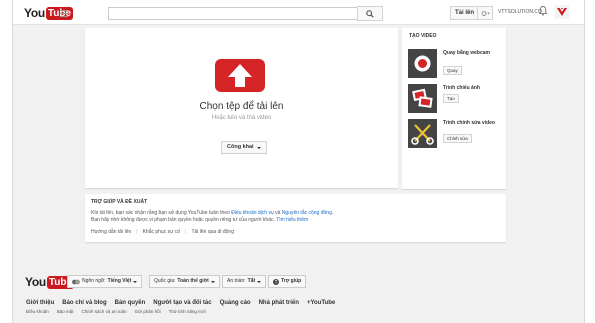  Describe the element at coordinates (292, 220) in the screenshot. I see `learn-more-link: Tìm hiểu thêm` at that location.